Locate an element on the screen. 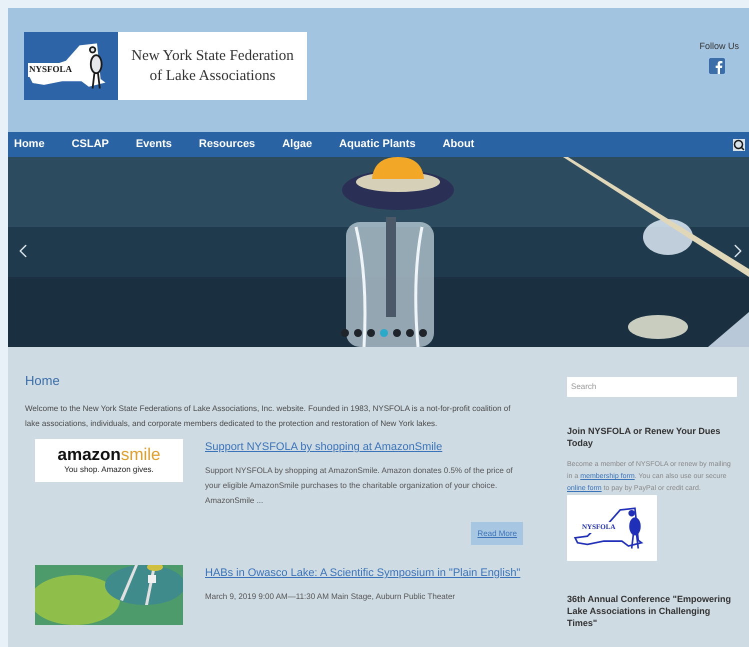 This screenshot has width=749, height=647. nav-link: Algae is located at coordinates (297, 144).